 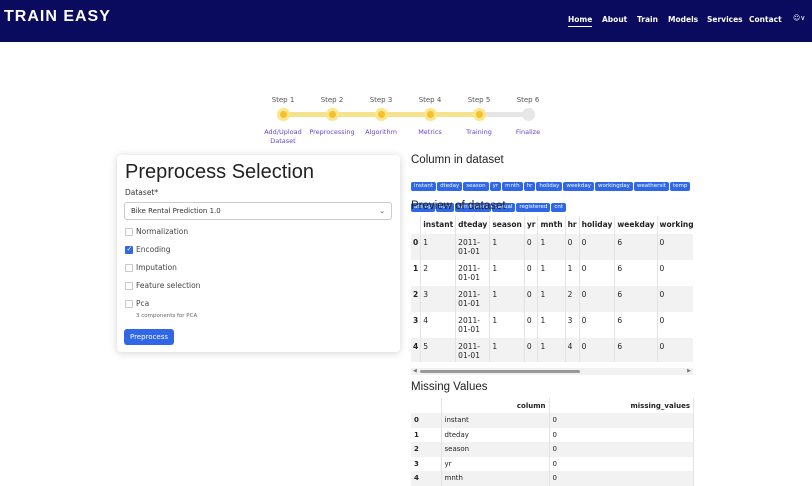 I want to click on user-menu-icon: ☺∨, so click(x=799, y=18).